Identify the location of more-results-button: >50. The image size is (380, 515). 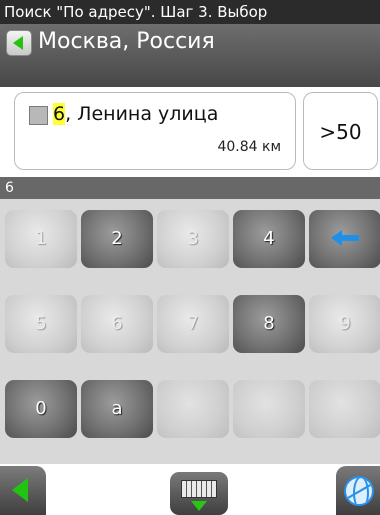
(340, 131).